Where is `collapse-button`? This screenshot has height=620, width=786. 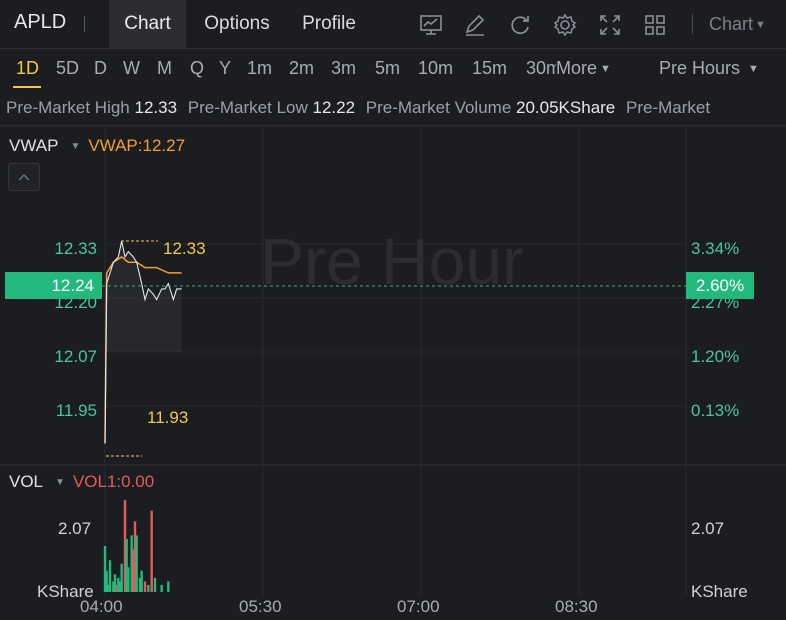
collapse-button is located at coordinates (24, 177).